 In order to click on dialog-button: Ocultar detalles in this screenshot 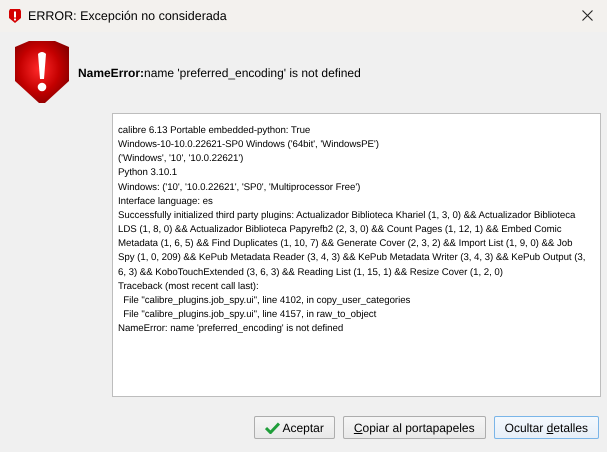, I will do `click(546, 427)`.